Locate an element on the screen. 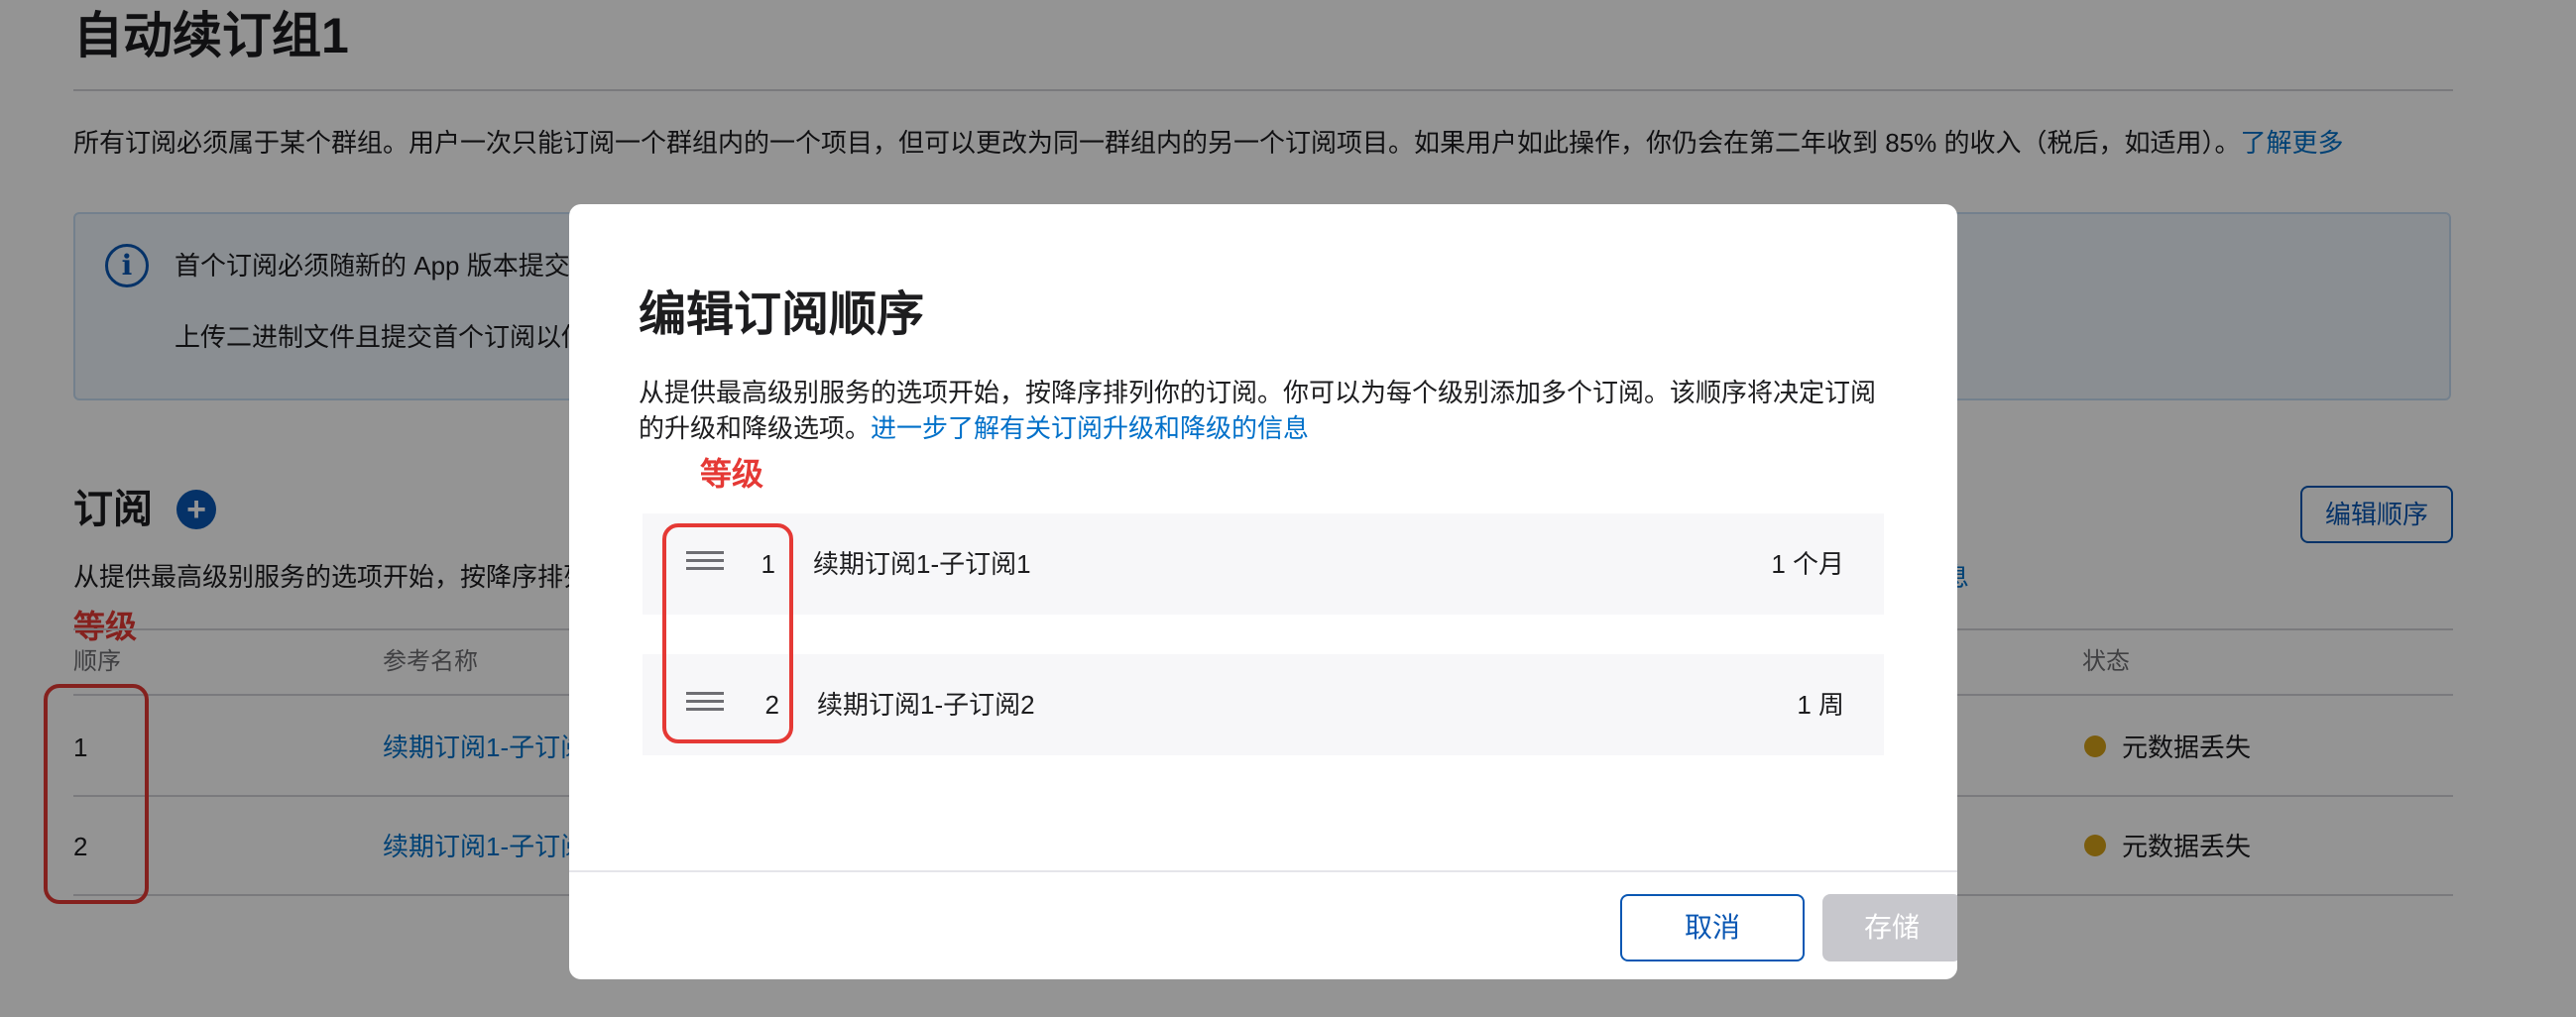 This screenshot has width=2576, height=1017. row-duration: 1 周 is located at coordinates (1820, 705).